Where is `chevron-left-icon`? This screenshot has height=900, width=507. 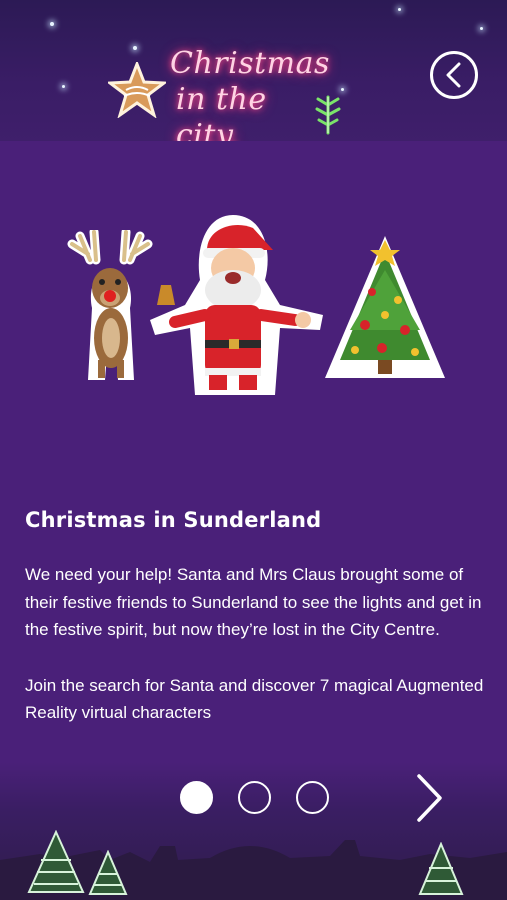 chevron-left-icon is located at coordinates (453, 75).